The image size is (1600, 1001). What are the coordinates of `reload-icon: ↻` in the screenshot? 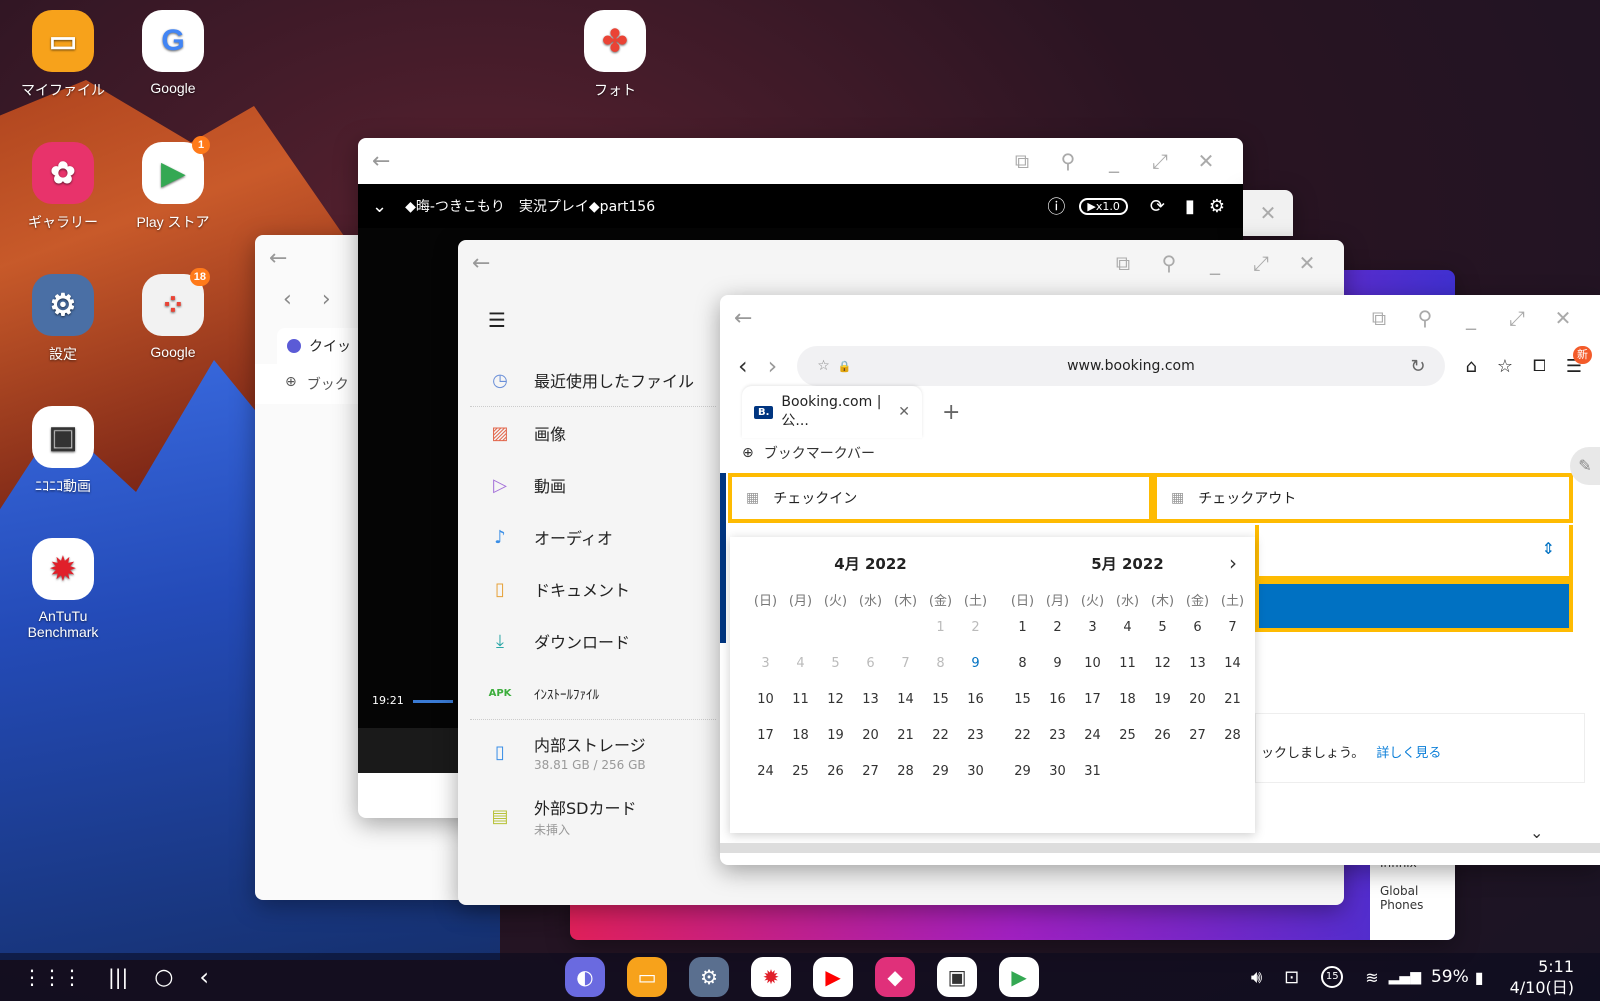 It's located at (1417, 366).